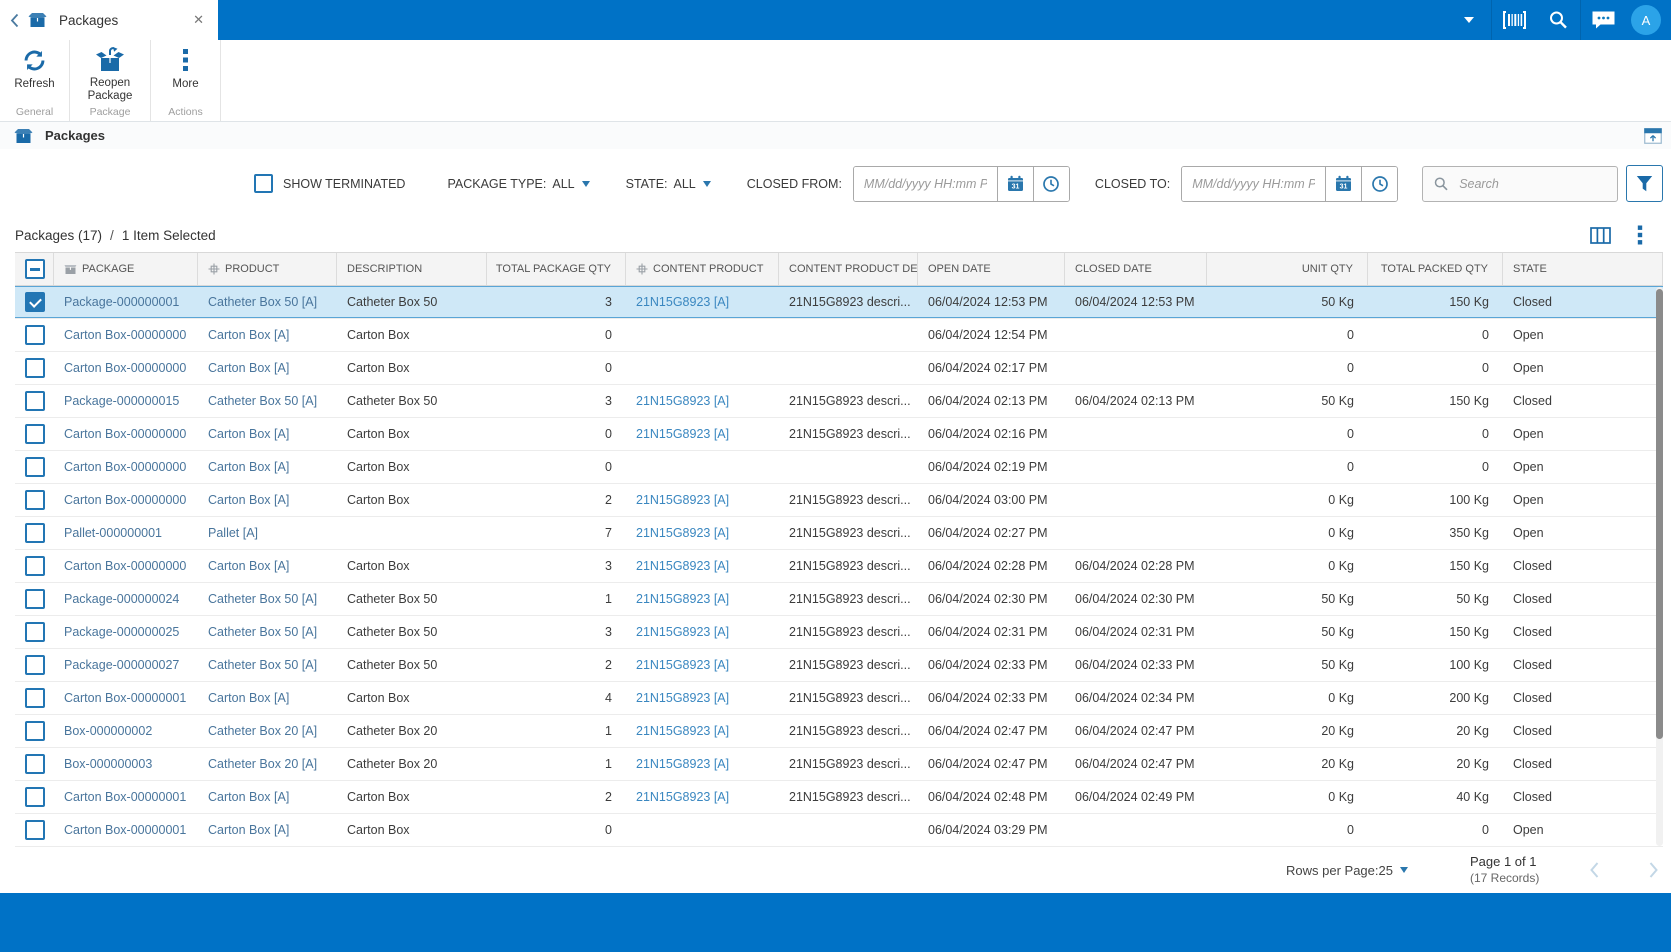  I want to click on package-link: Package-000000025, so click(121, 632).